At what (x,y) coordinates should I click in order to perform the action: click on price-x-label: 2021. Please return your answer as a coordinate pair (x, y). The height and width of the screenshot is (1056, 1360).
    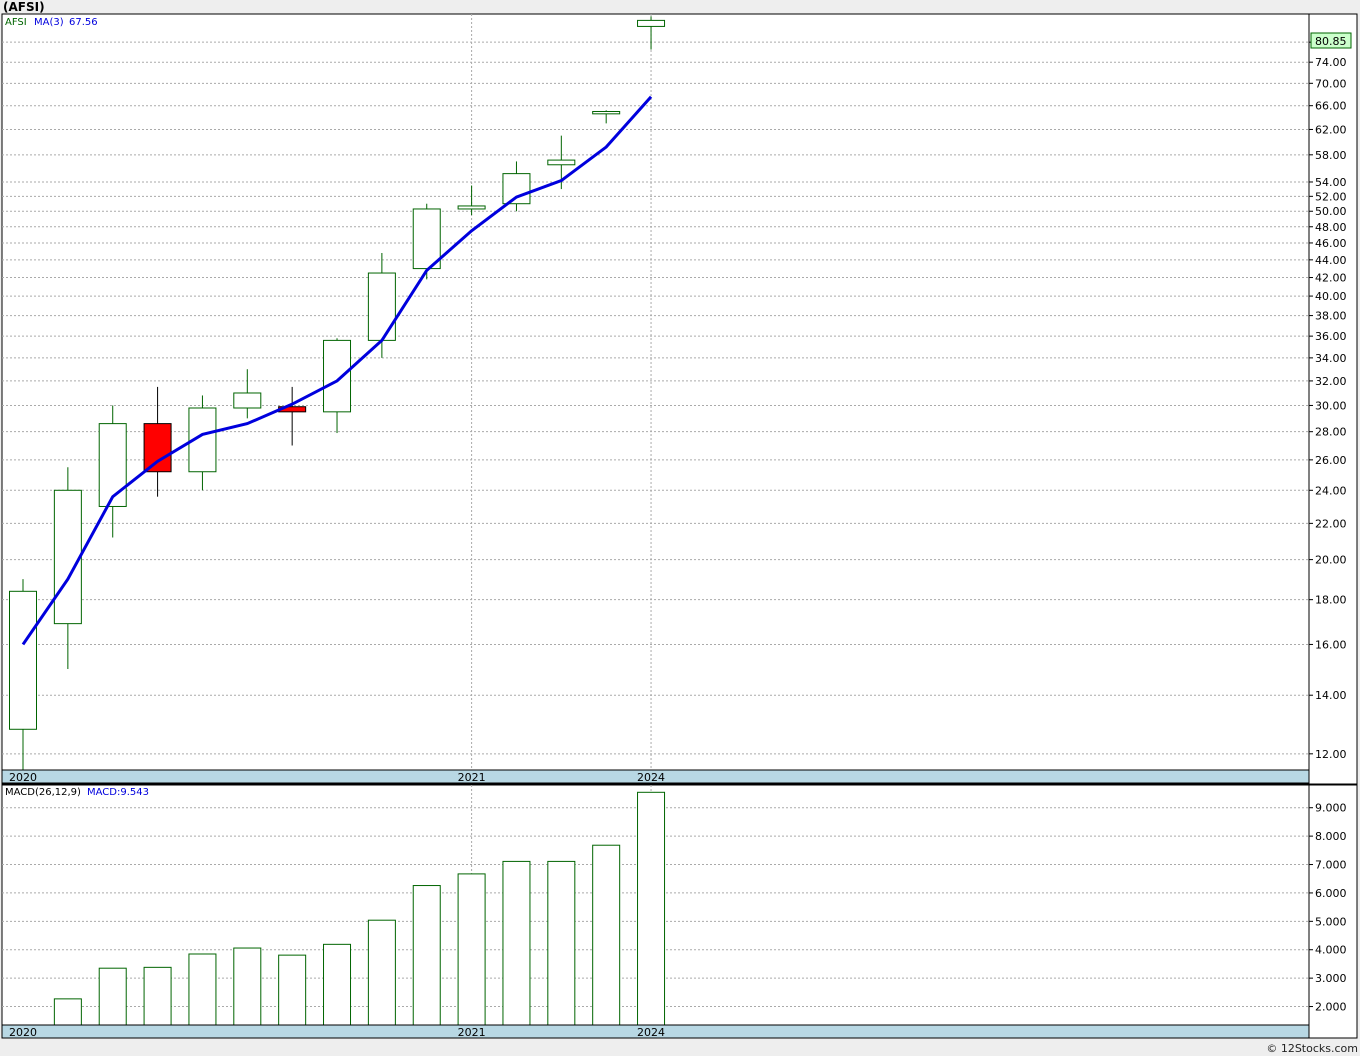
    Looking at the image, I should click on (472, 777).